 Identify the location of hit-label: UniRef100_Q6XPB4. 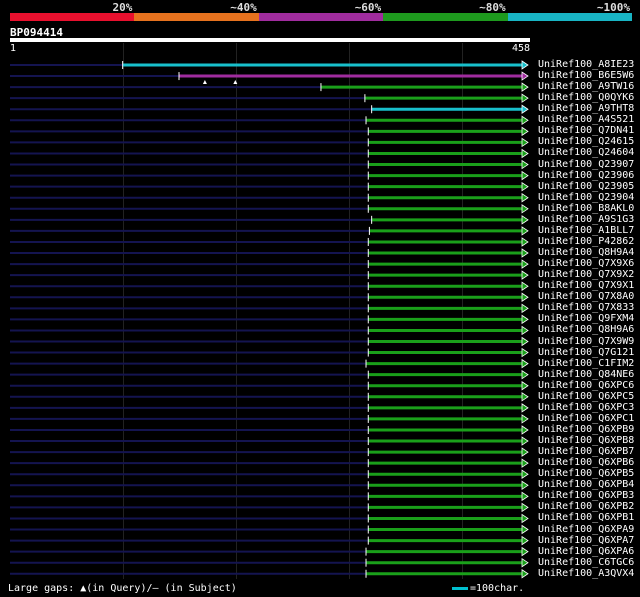
(586, 484).